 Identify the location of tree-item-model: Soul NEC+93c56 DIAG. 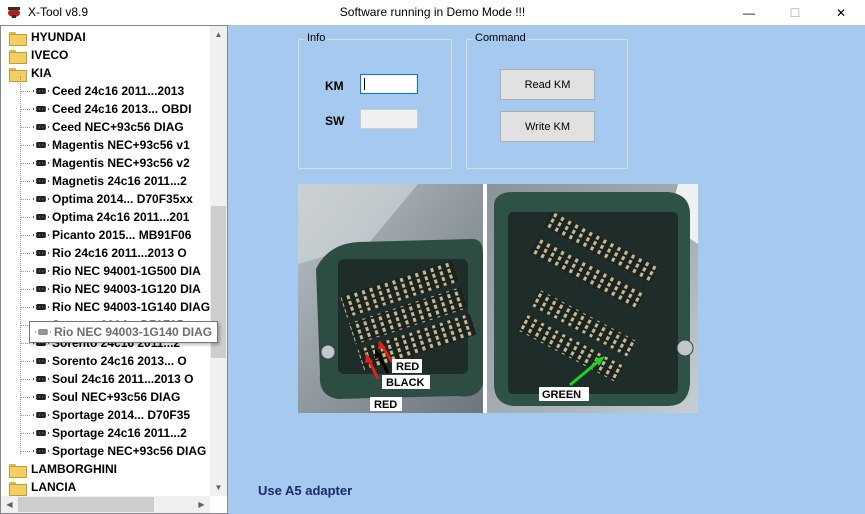
(100, 397).